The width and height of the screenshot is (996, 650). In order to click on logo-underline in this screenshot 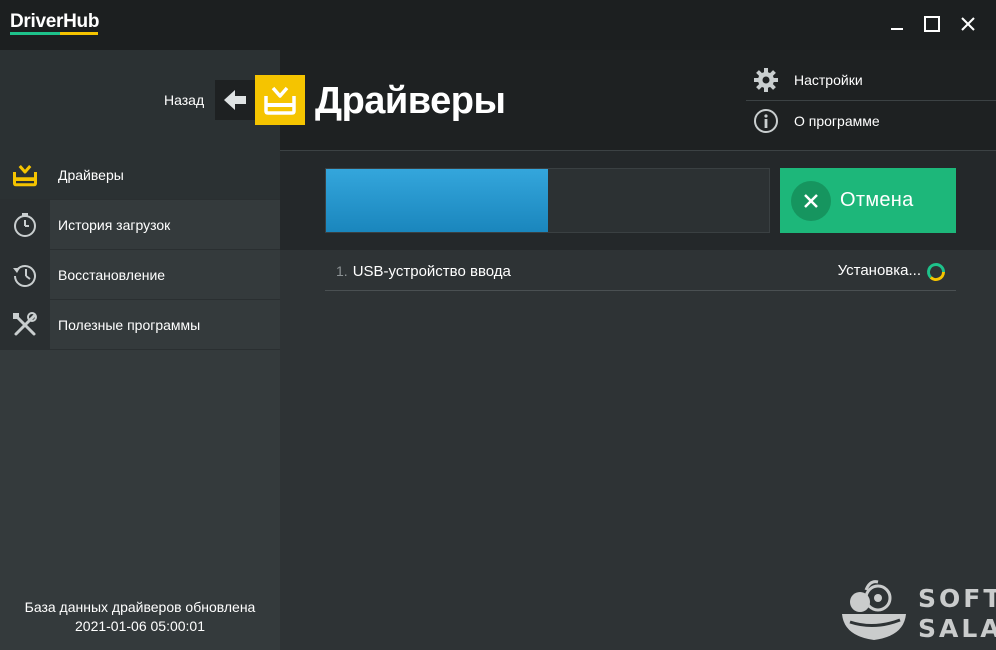, I will do `click(54, 33)`.